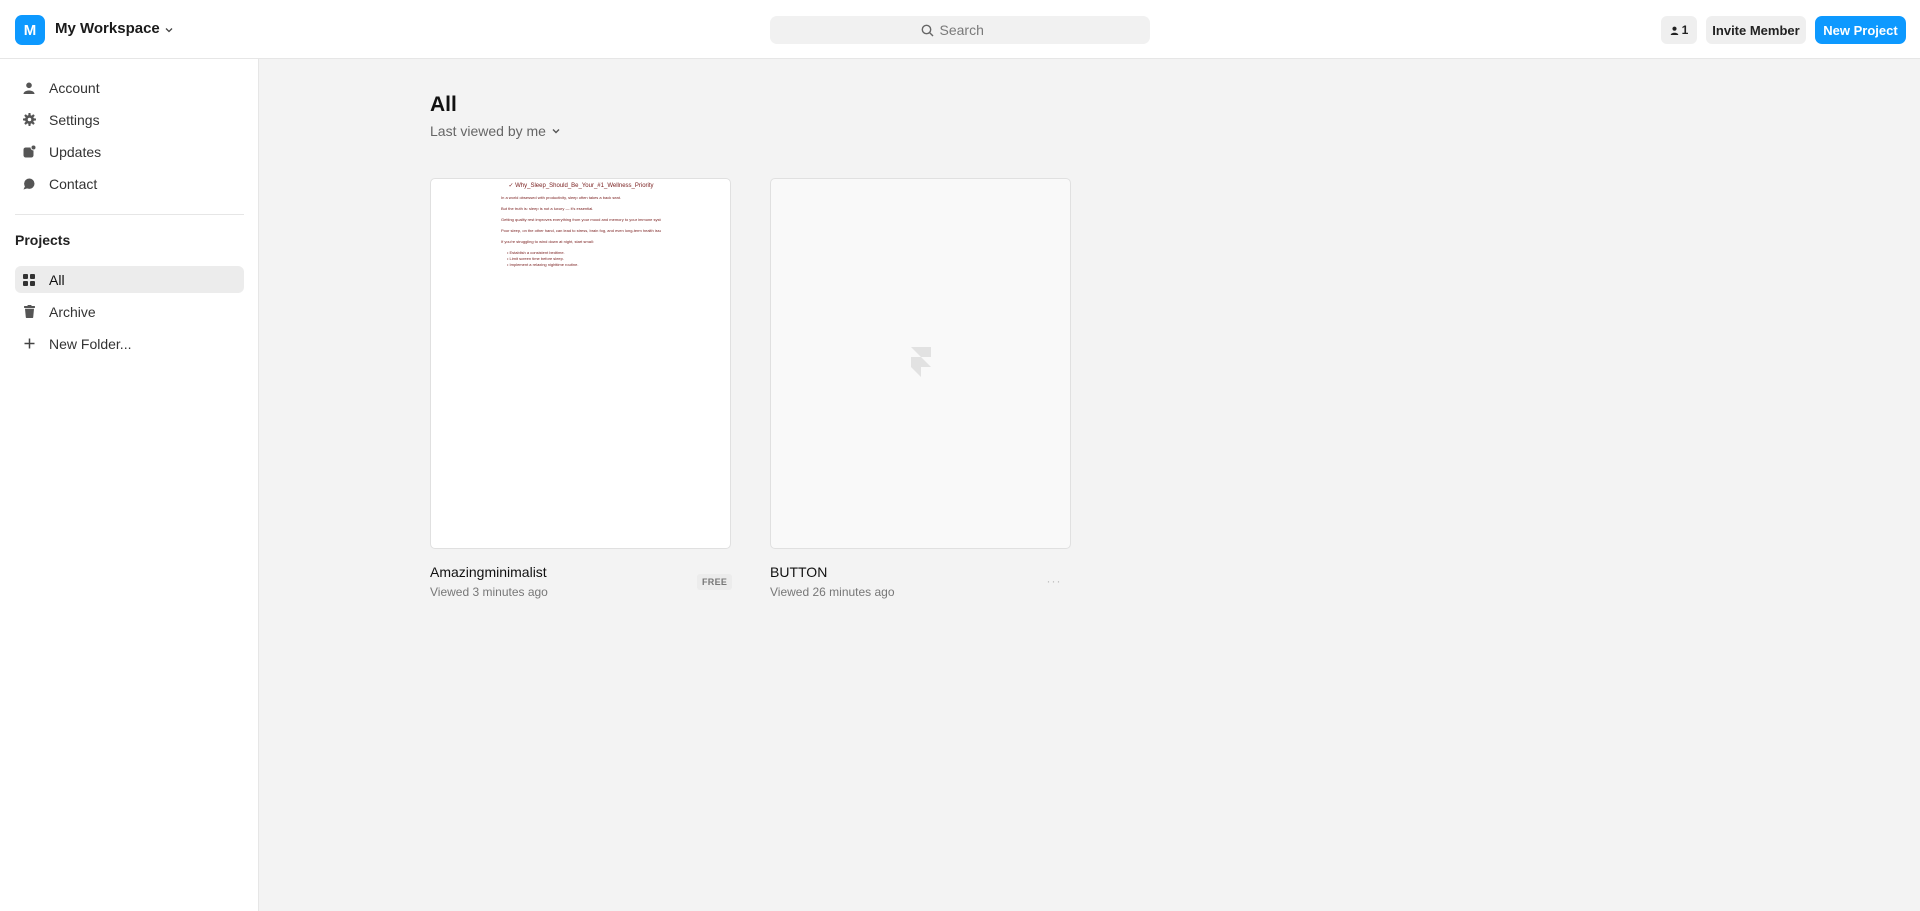  Describe the element at coordinates (798, 572) in the screenshot. I see `project-name: BUTTON` at that location.